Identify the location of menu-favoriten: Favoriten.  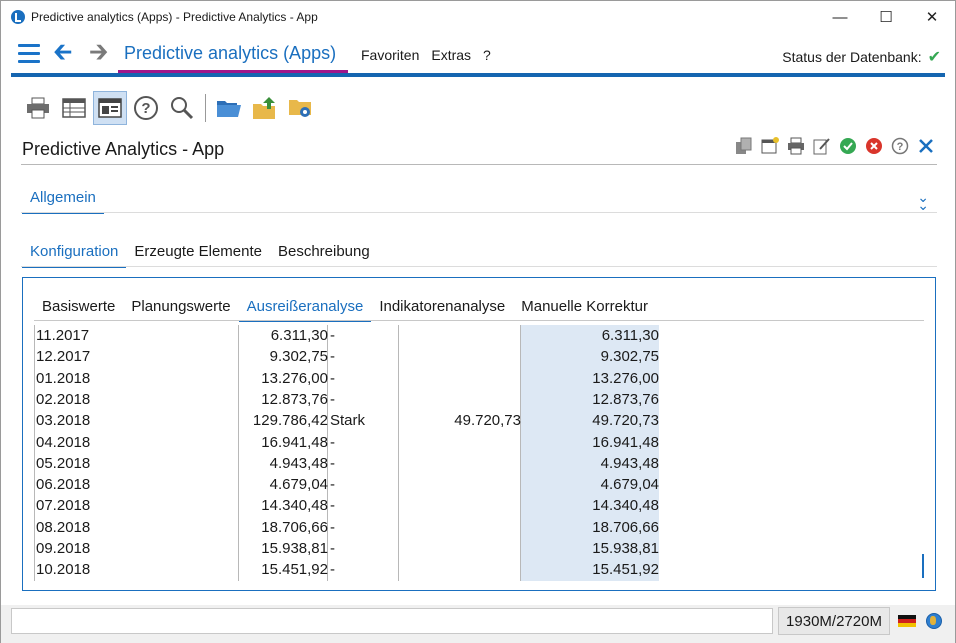
(390, 55).